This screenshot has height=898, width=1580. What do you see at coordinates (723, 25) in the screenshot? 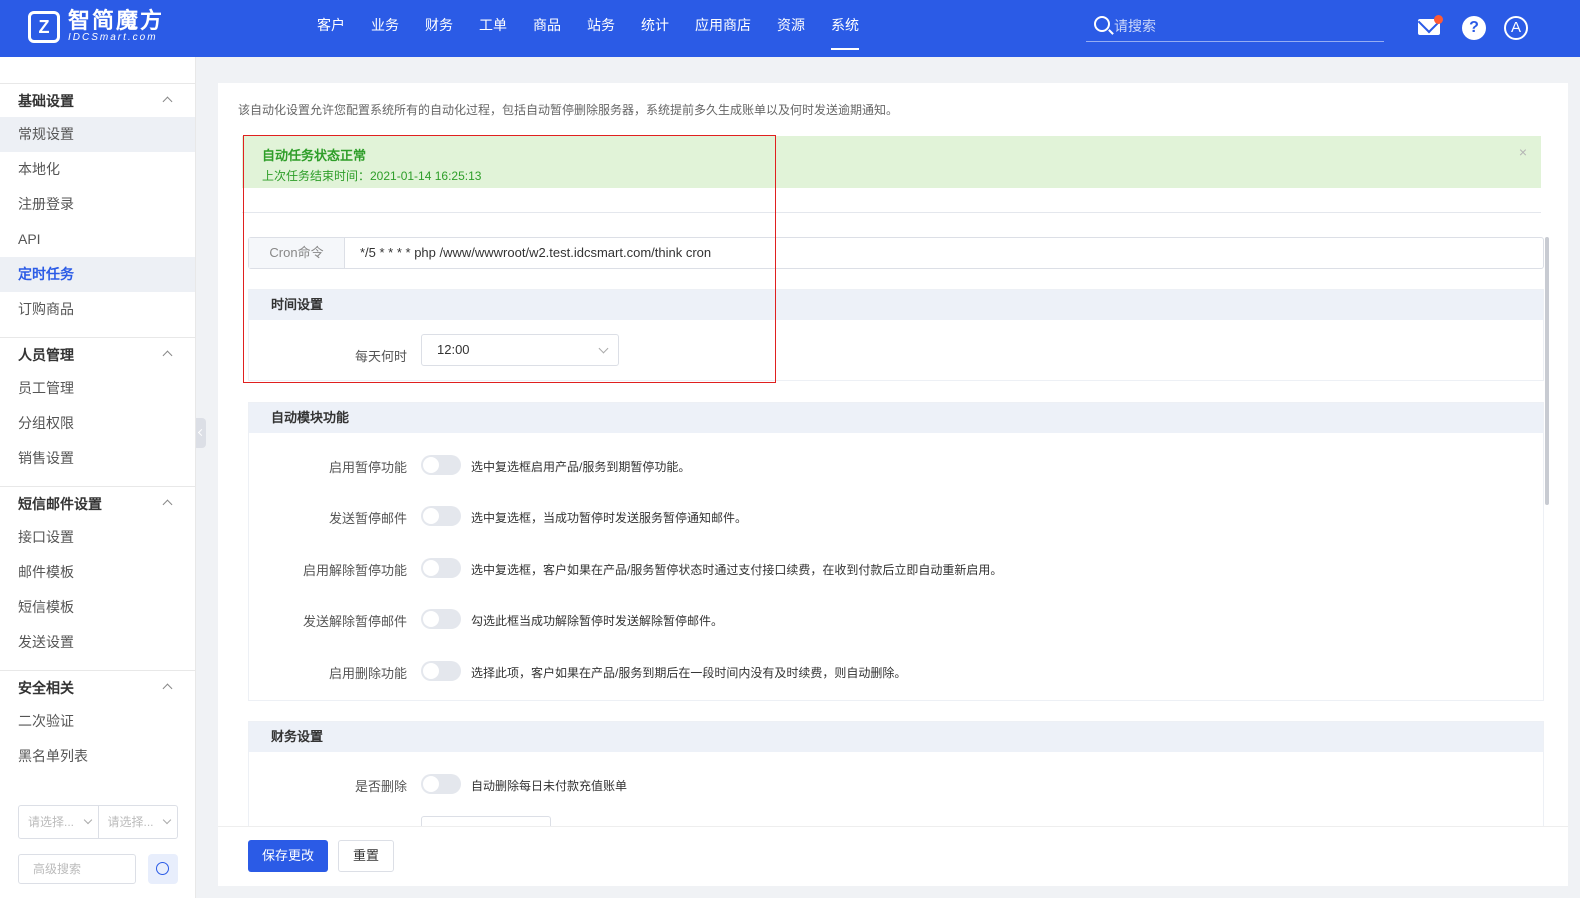
I see `nav-item-app-store: 应用商店` at bounding box center [723, 25].